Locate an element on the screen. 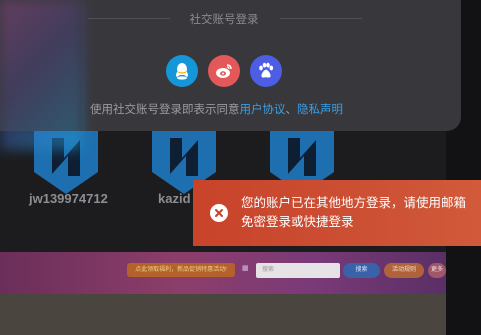 The image size is (481, 335). error-toast: 您的账户已在其他地方登录，请使用邮箱免密登录或快捷登录 is located at coordinates (337, 213).